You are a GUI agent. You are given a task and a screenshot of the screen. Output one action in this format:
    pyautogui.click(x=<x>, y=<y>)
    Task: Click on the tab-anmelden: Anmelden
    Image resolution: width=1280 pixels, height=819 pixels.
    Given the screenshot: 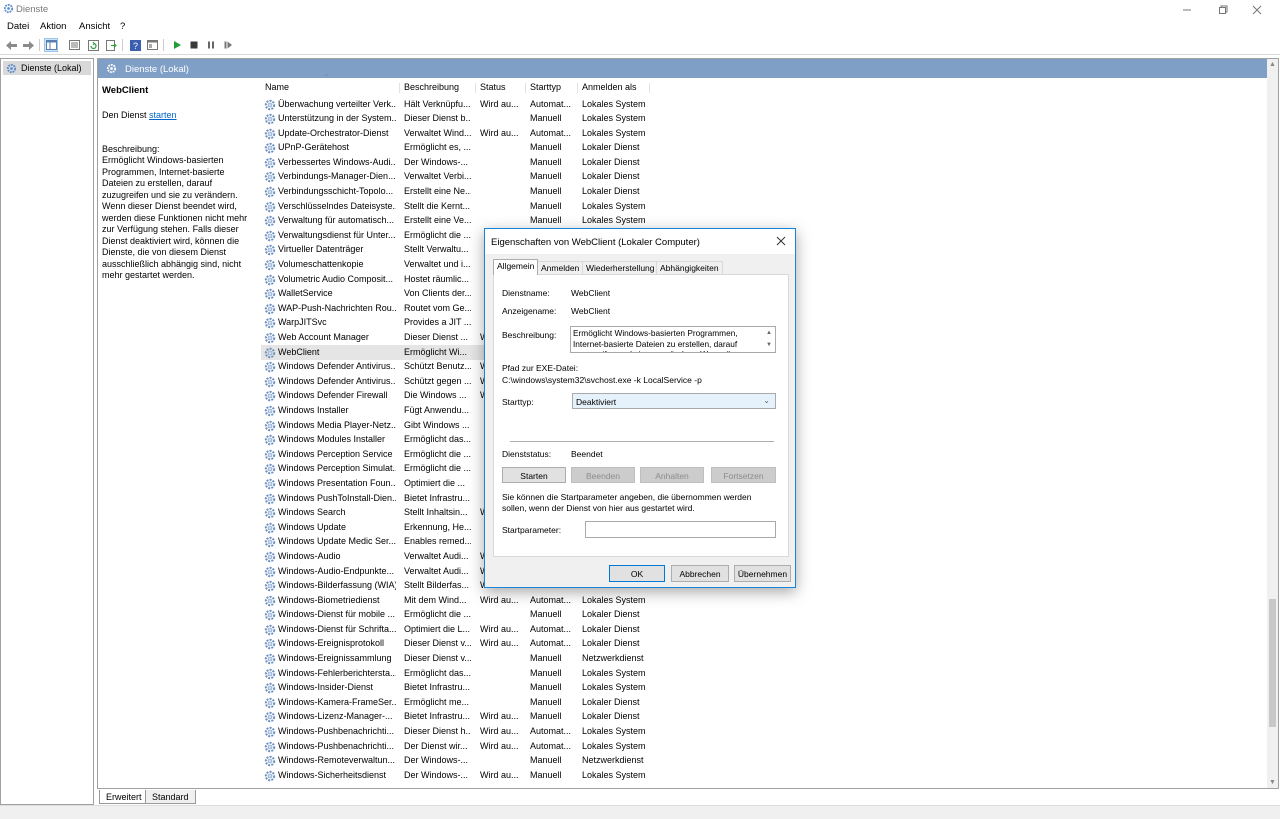 What is the action you would take?
    pyautogui.click(x=560, y=267)
    